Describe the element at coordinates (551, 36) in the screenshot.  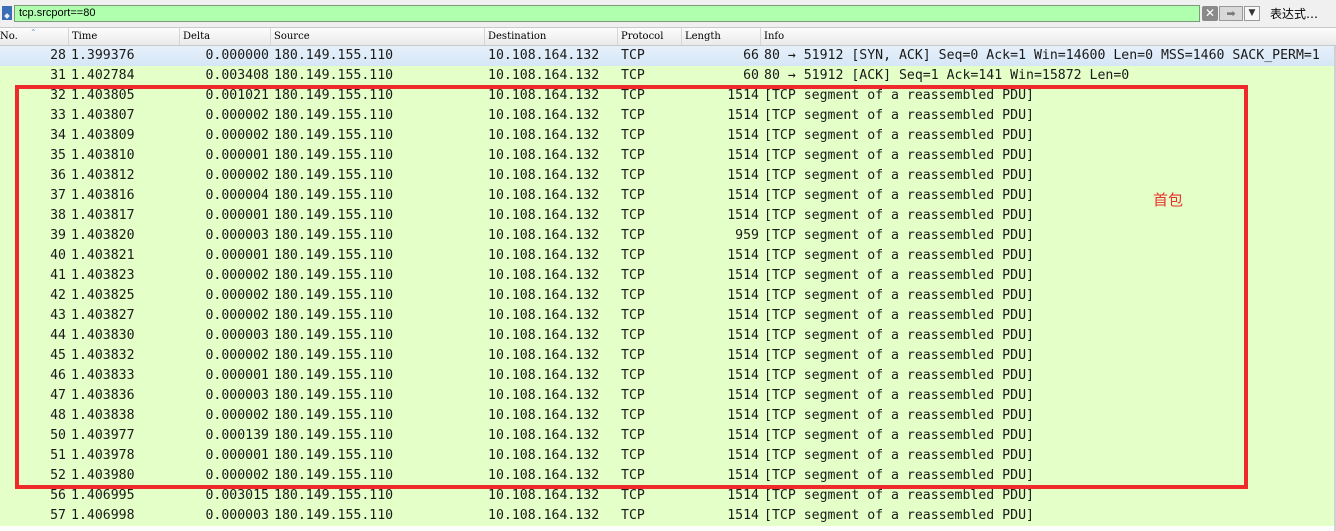
I see `column-header-destination: Destination` at that location.